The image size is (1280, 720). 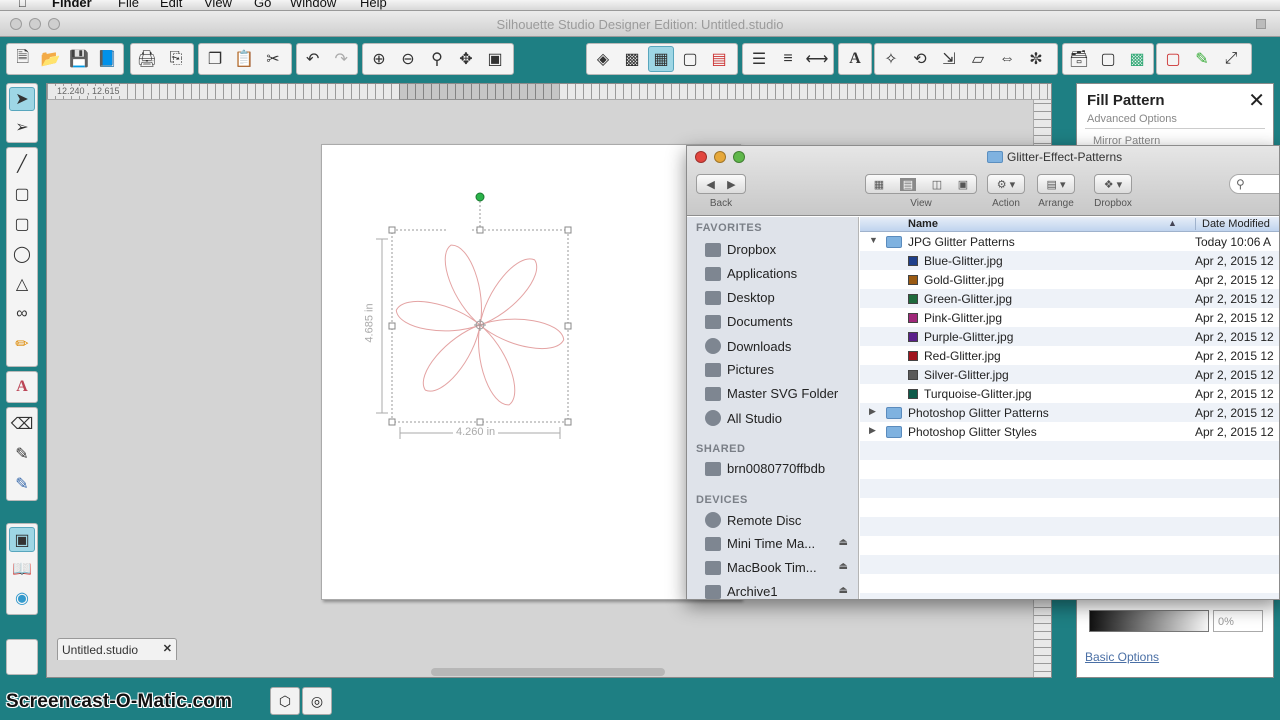 I want to click on sidebar-item-master-svg-folder: Master SVG Folder, so click(x=780, y=393).